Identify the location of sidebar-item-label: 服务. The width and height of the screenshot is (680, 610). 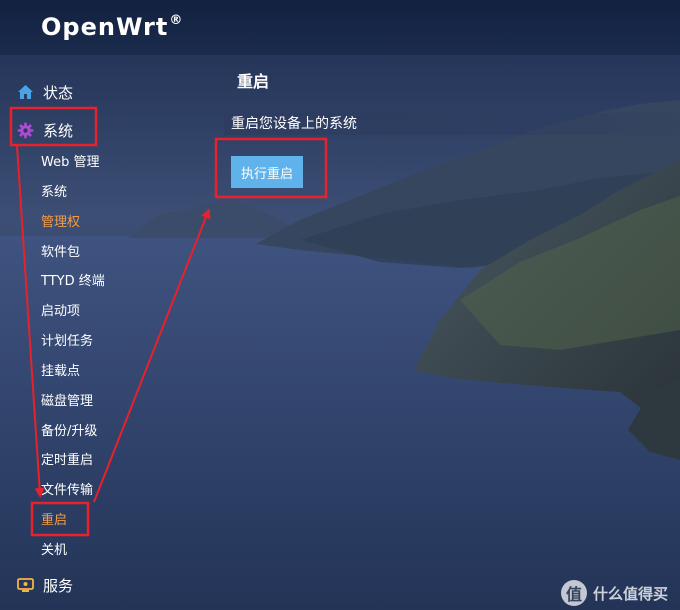
(58, 585).